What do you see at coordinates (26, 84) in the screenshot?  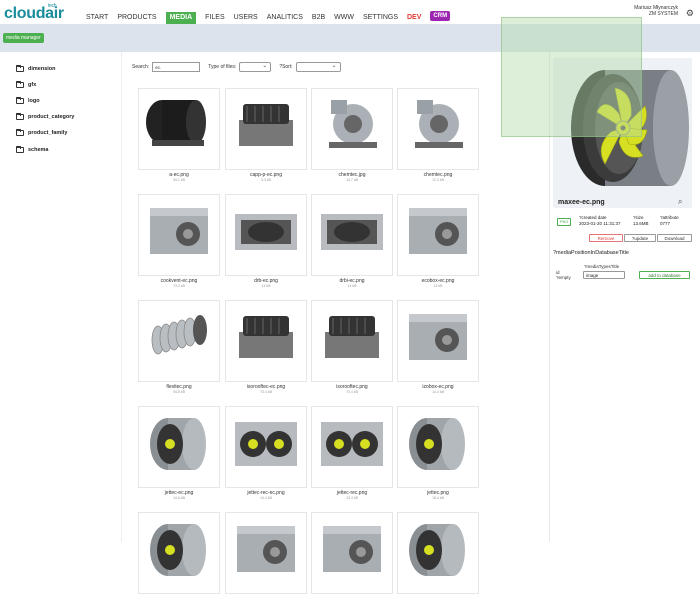 I see `folder-item-gfx: gfx` at bounding box center [26, 84].